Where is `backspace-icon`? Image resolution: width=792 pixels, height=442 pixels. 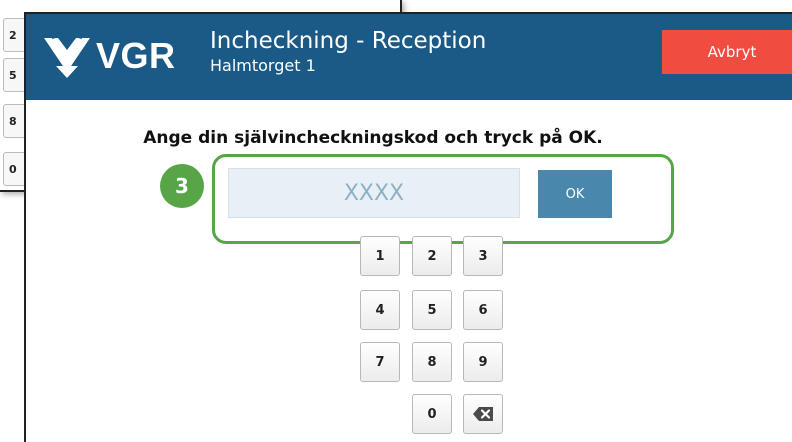
backspace-icon is located at coordinates (483, 414).